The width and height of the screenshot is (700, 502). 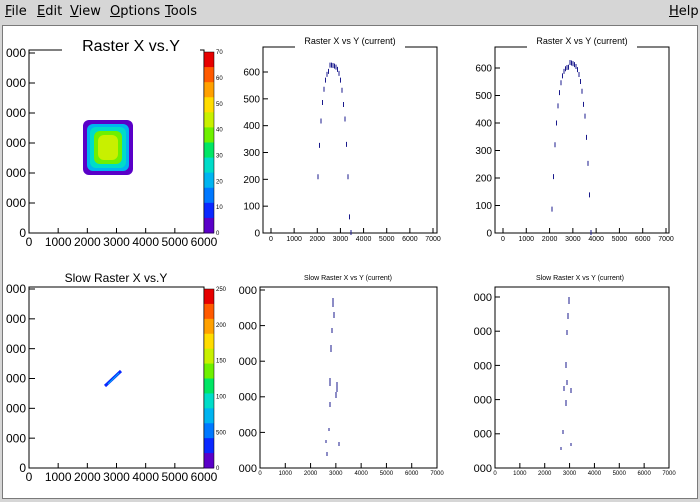 What do you see at coordinates (520, 474) in the screenshot?
I see `slow_current_2-x-tick-label: 1000` at bounding box center [520, 474].